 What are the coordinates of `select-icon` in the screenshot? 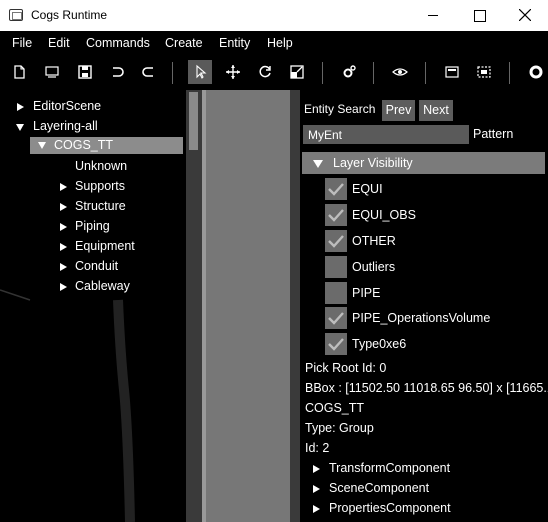 It's located at (201, 71).